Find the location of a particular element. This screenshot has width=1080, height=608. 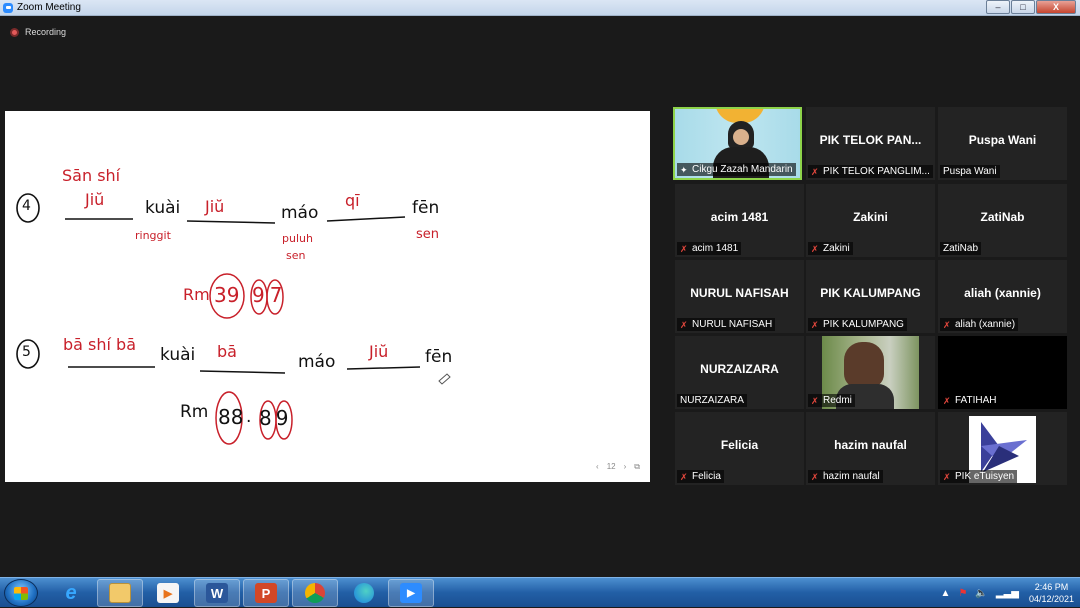

network-alert-icon: ⚑ is located at coordinates (962, 593).